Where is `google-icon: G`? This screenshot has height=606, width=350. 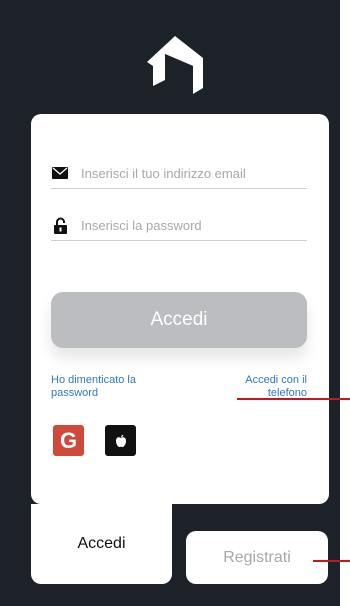
google-icon: G is located at coordinates (68, 440).